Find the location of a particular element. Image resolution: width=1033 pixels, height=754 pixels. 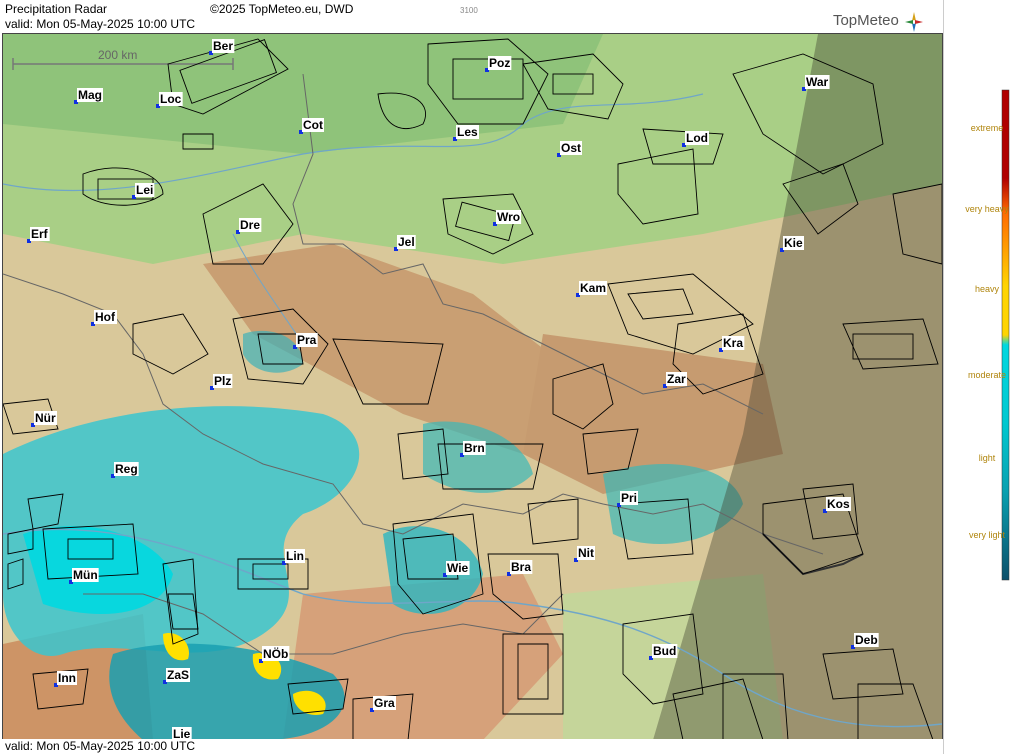

svg-text: Mün is located at coordinates (85, 575).